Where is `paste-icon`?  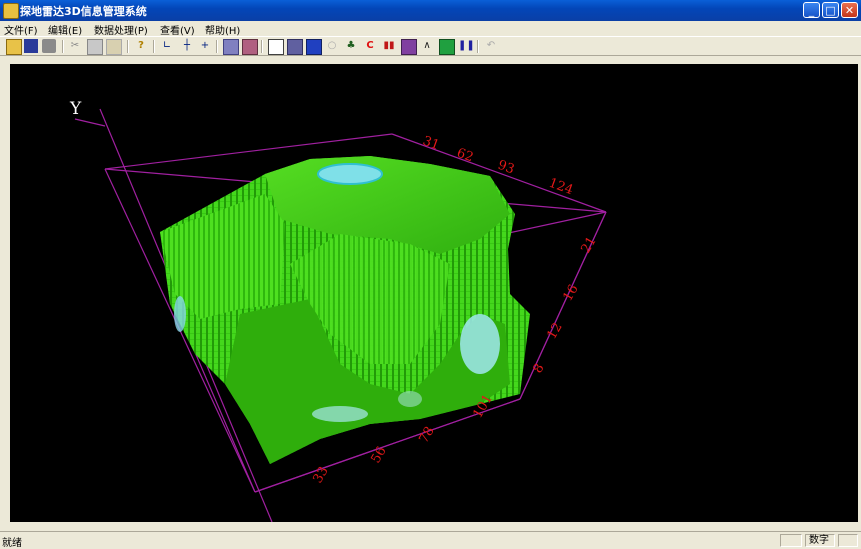 paste-icon is located at coordinates (114, 47).